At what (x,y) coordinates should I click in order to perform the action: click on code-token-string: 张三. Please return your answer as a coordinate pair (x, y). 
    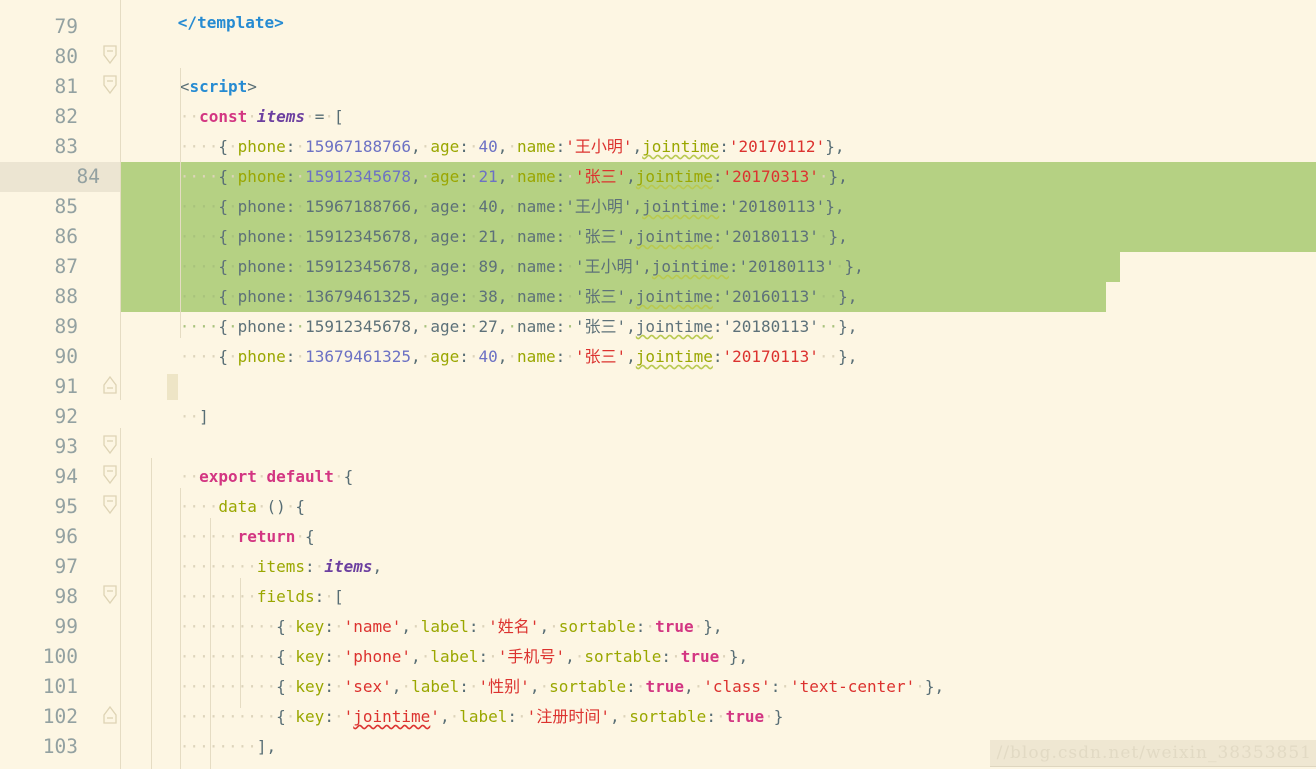
    Looking at the image, I should click on (600, 356).